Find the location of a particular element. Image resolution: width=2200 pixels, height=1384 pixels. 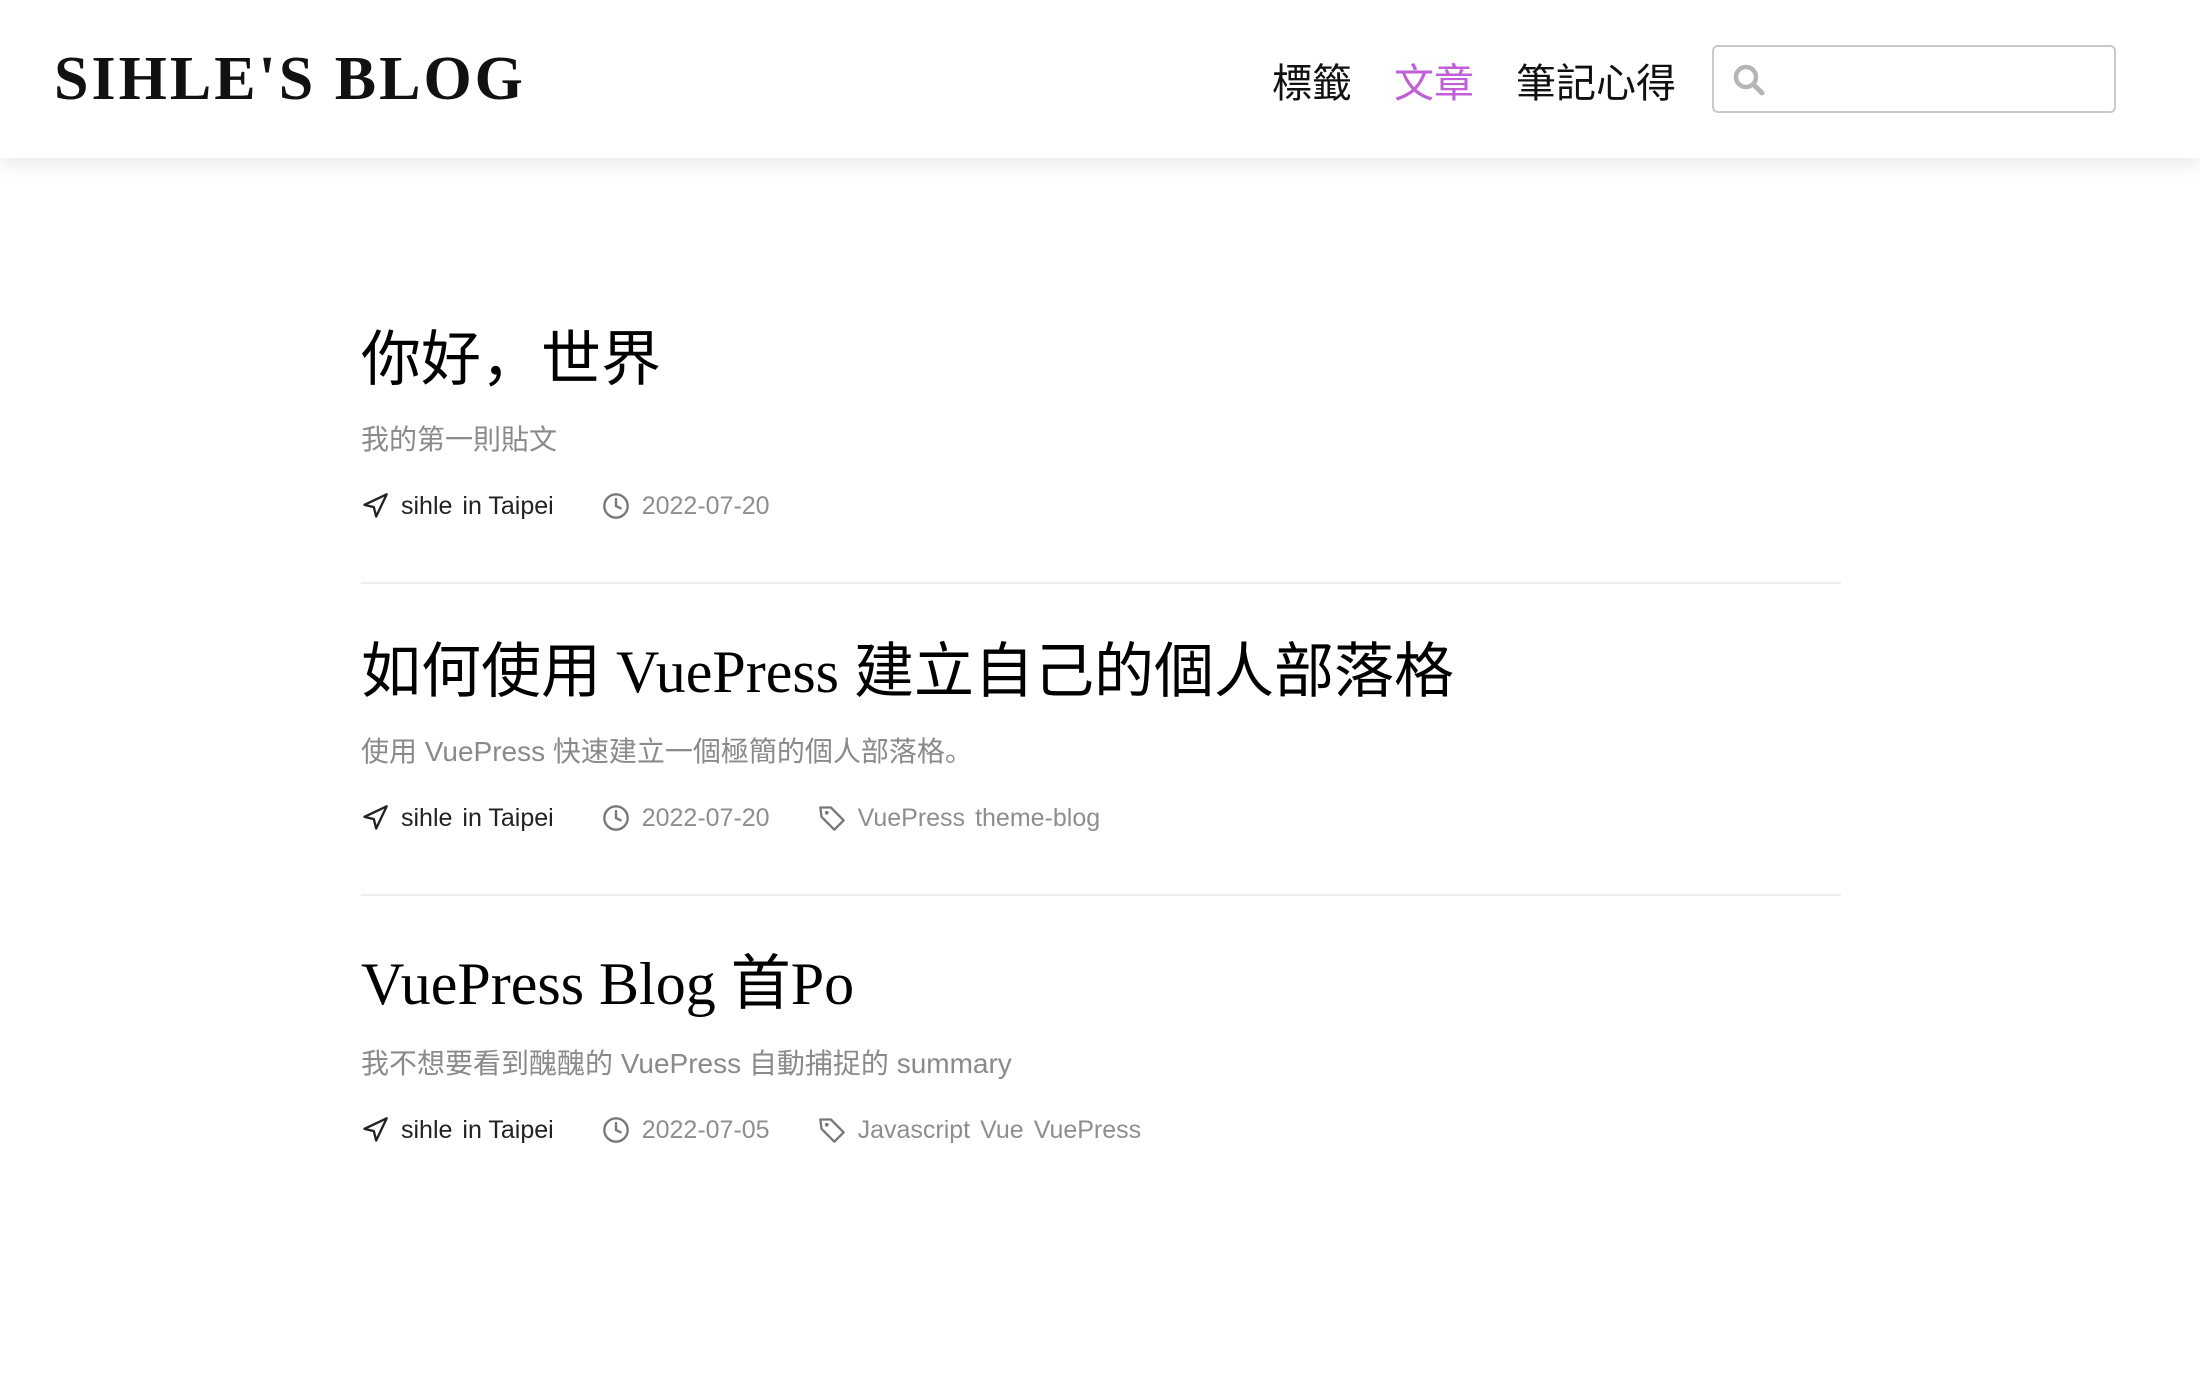

post-title: 你好，世界 is located at coordinates (1101, 360).